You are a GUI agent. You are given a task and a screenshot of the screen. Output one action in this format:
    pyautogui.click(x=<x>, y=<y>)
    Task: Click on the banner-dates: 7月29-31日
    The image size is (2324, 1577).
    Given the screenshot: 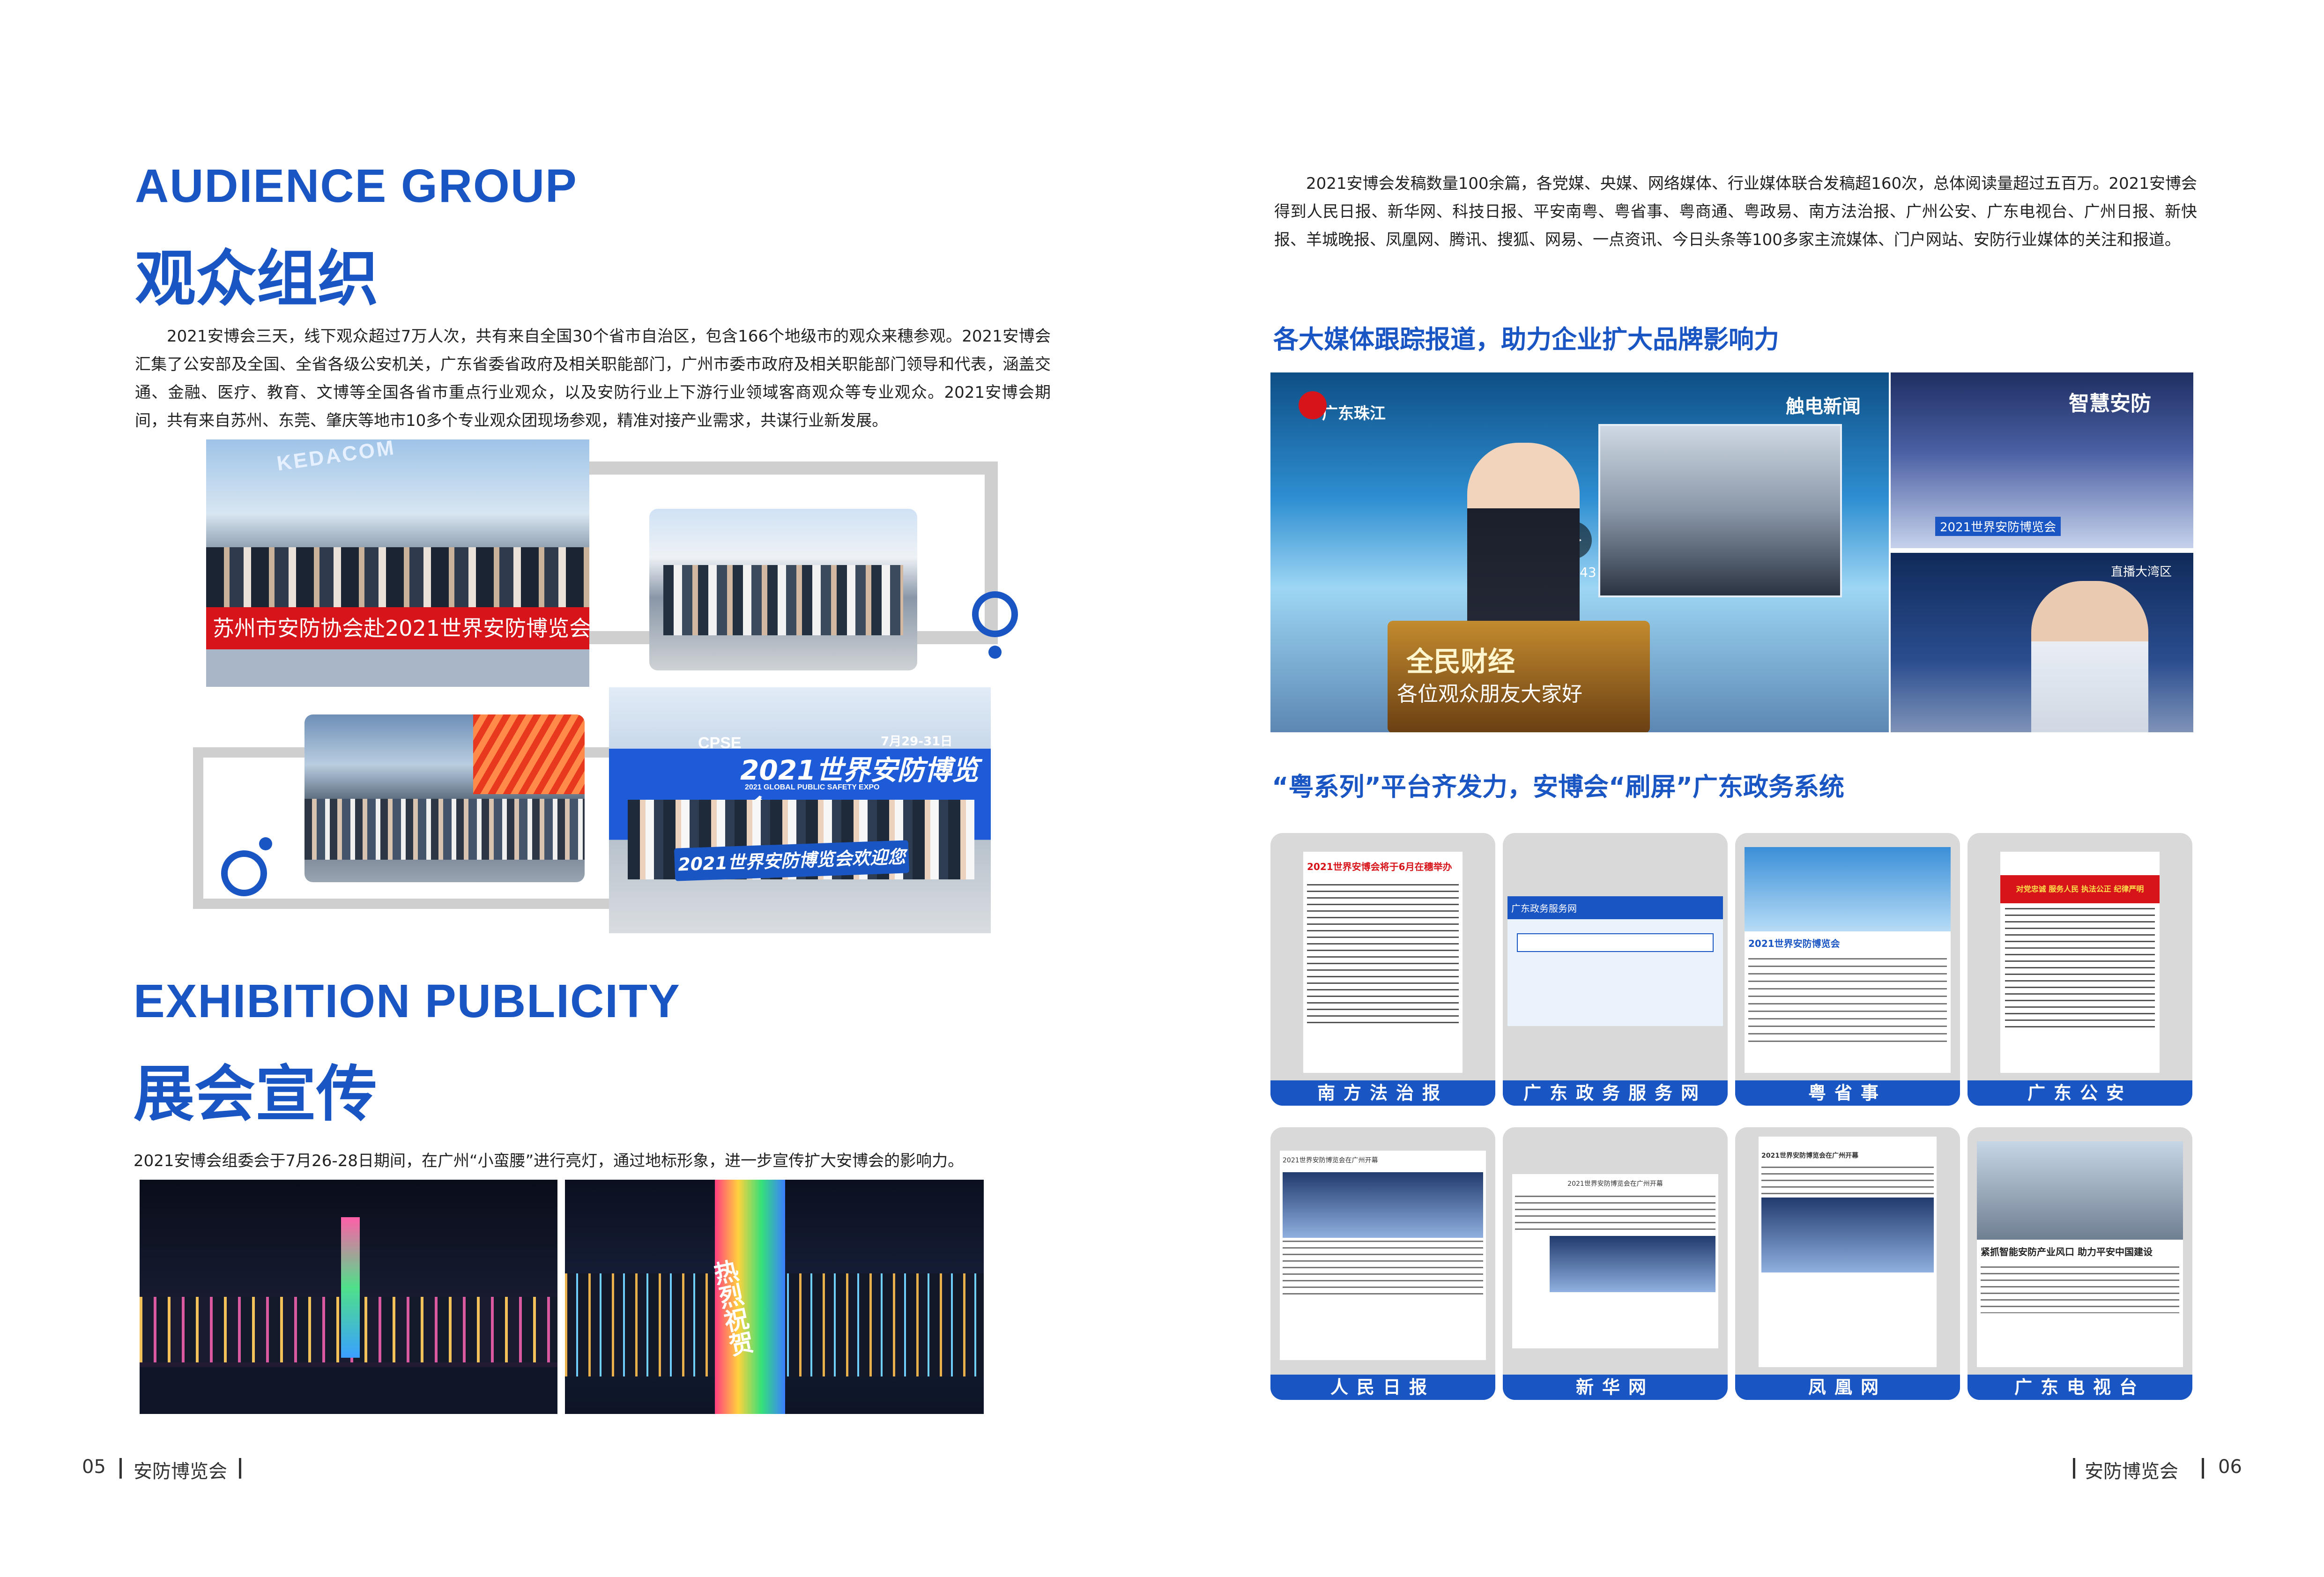 What is the action you would take?
    pyautogui.click(x=917, y=742)
    